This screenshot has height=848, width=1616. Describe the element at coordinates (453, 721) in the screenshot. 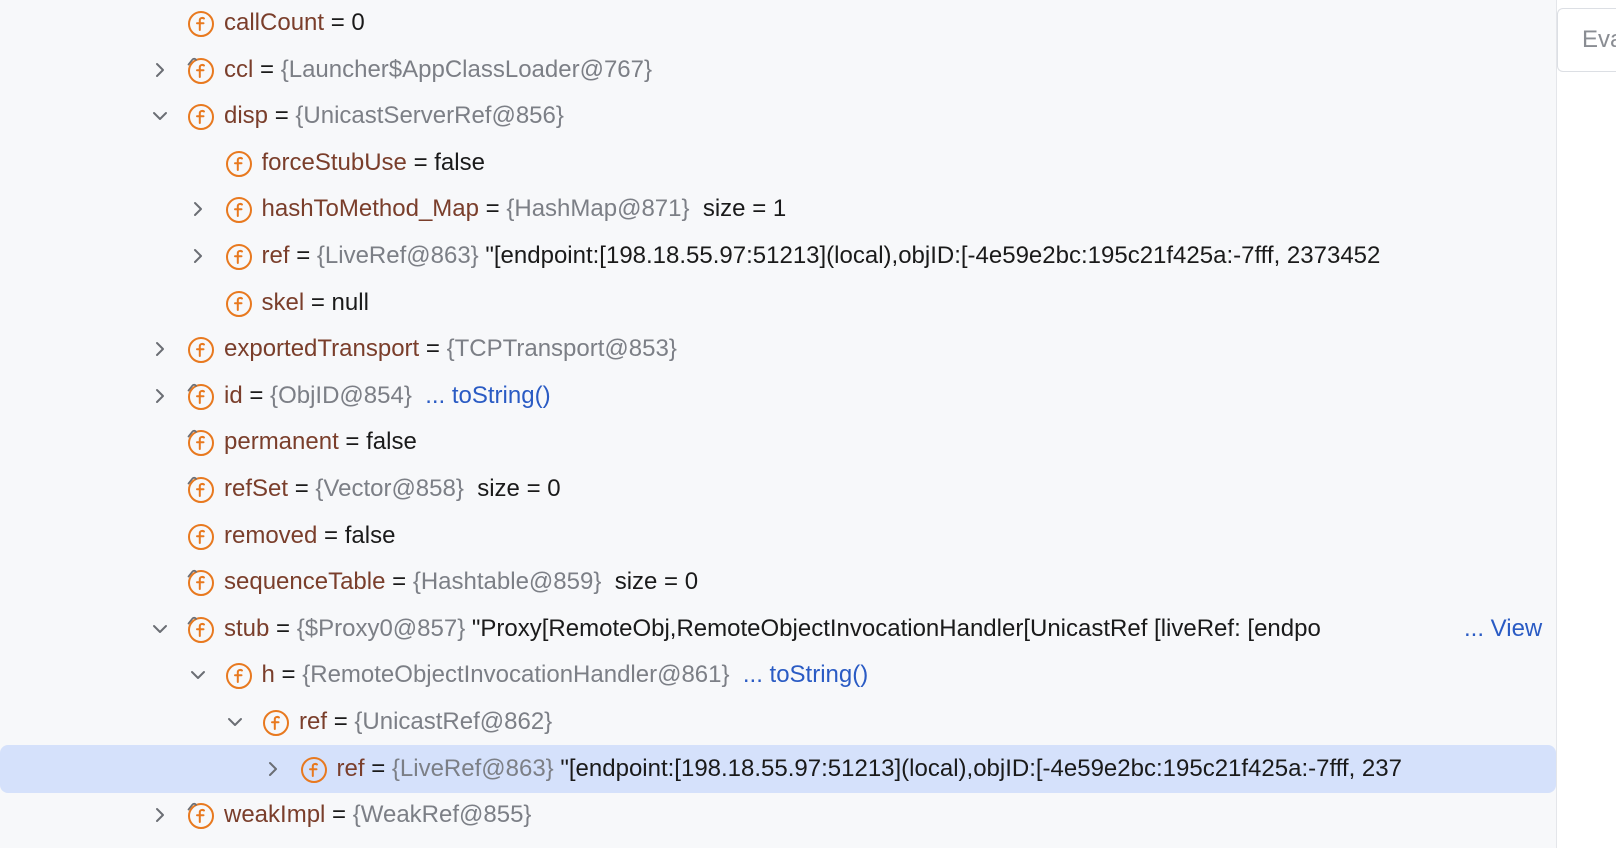

I see `variable-type: {UnicastRef@862}` at that location.